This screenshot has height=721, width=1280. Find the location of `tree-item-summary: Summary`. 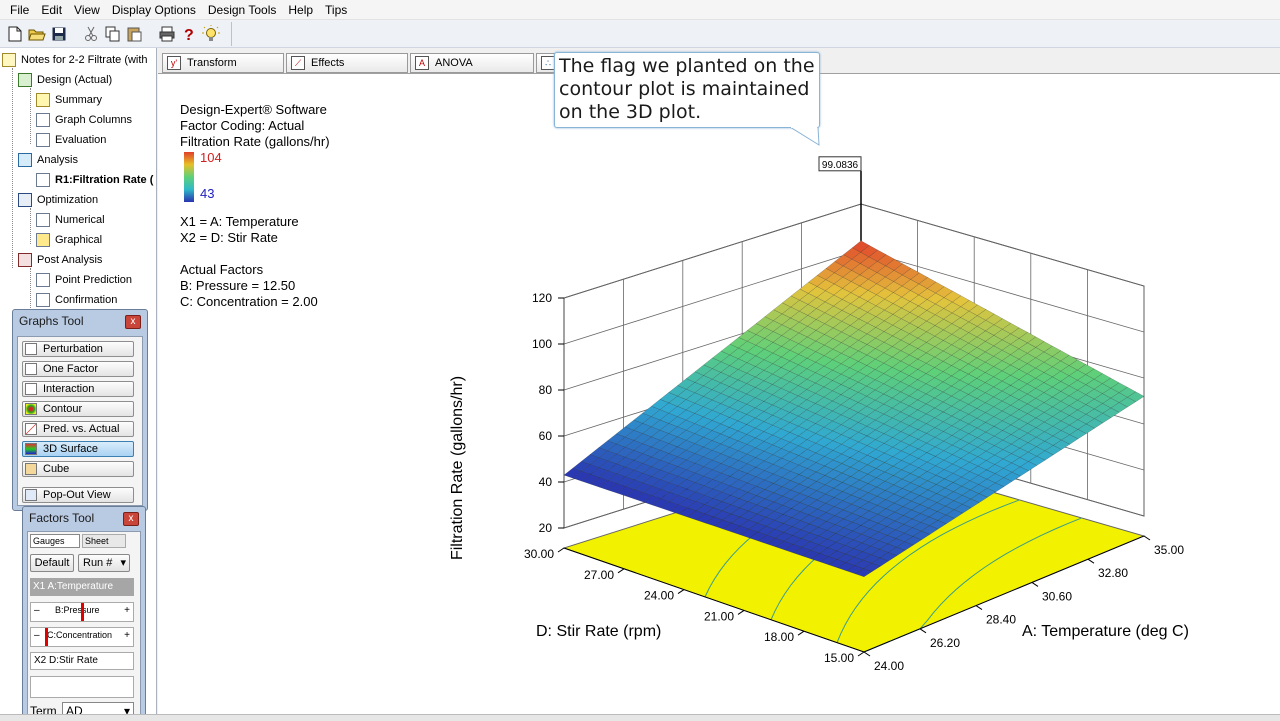

tree-item-summary: Summary is located at coordinates (69, 100).